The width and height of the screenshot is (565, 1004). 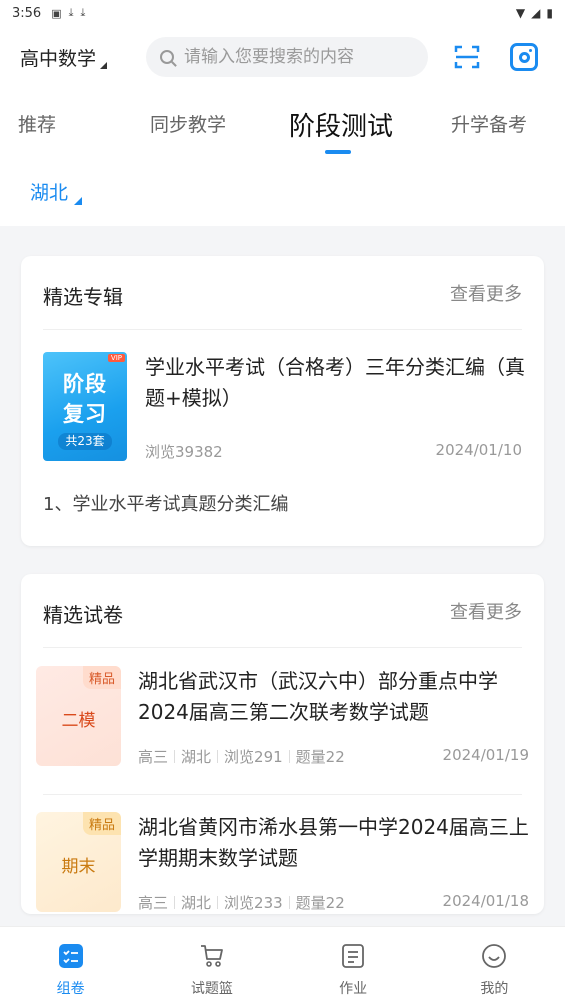 I want to click on bottom-navigation: 组卷 试题篮 作业 我的, so click(x=282, y=965).